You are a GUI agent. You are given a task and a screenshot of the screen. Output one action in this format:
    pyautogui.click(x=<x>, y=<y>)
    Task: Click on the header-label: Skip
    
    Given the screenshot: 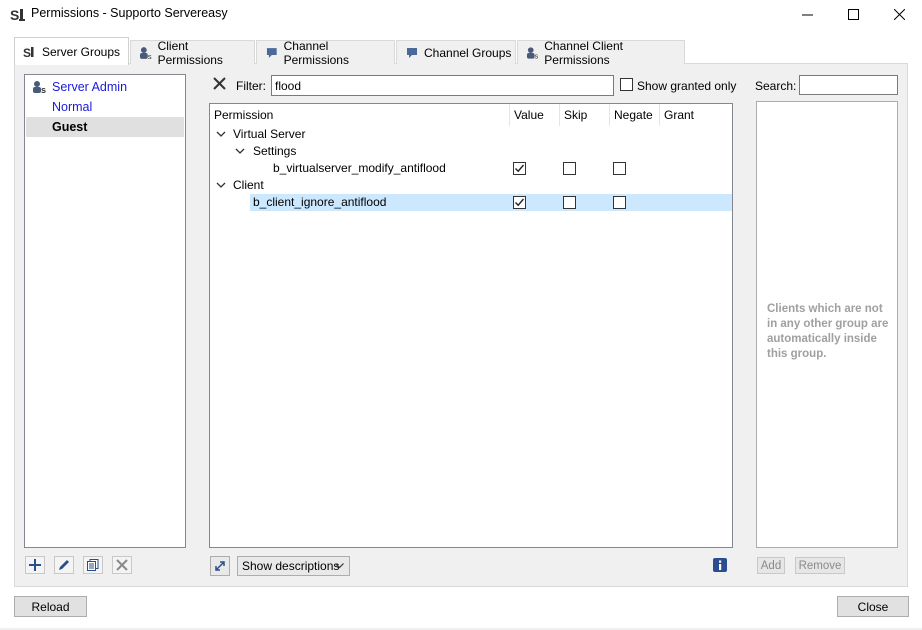 What is the action you would take?
    pyautogui.click(x=576, y=115)
    